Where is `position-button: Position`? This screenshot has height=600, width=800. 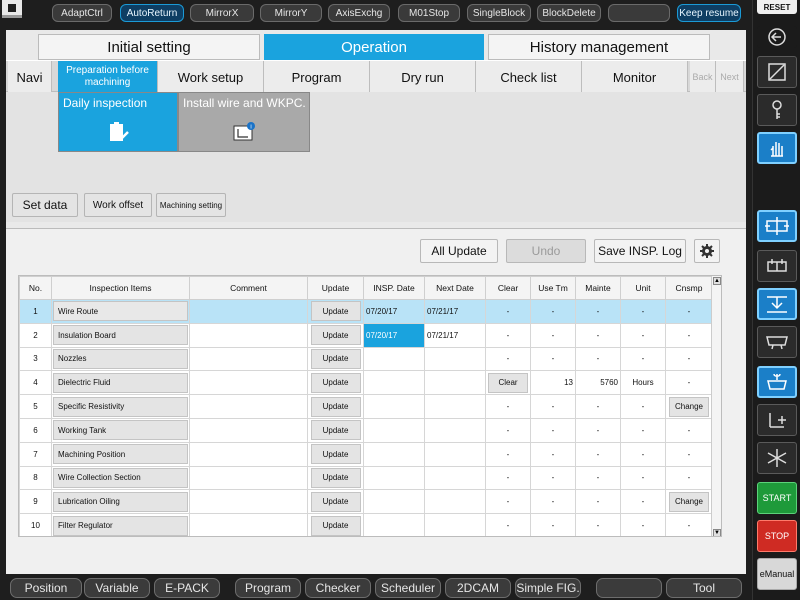
position-button: Position is located at coordinates (46, 588).